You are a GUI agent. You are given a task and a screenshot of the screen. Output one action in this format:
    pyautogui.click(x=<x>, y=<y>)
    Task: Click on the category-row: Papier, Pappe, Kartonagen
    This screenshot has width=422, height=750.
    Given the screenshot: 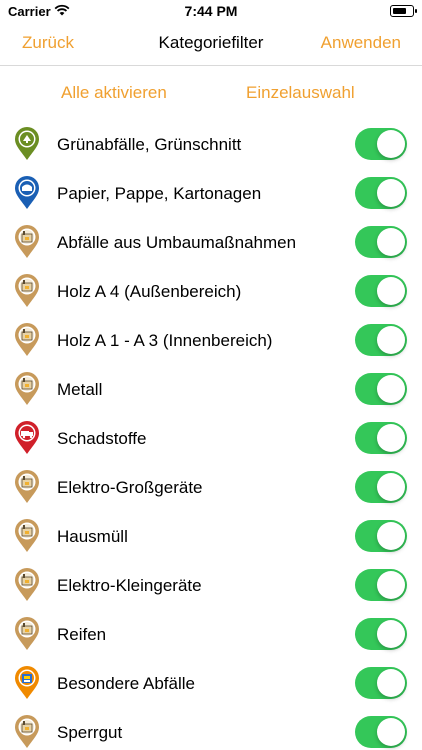 What is the action you would take?
    pyautogui.click(x=211, y=193)
    